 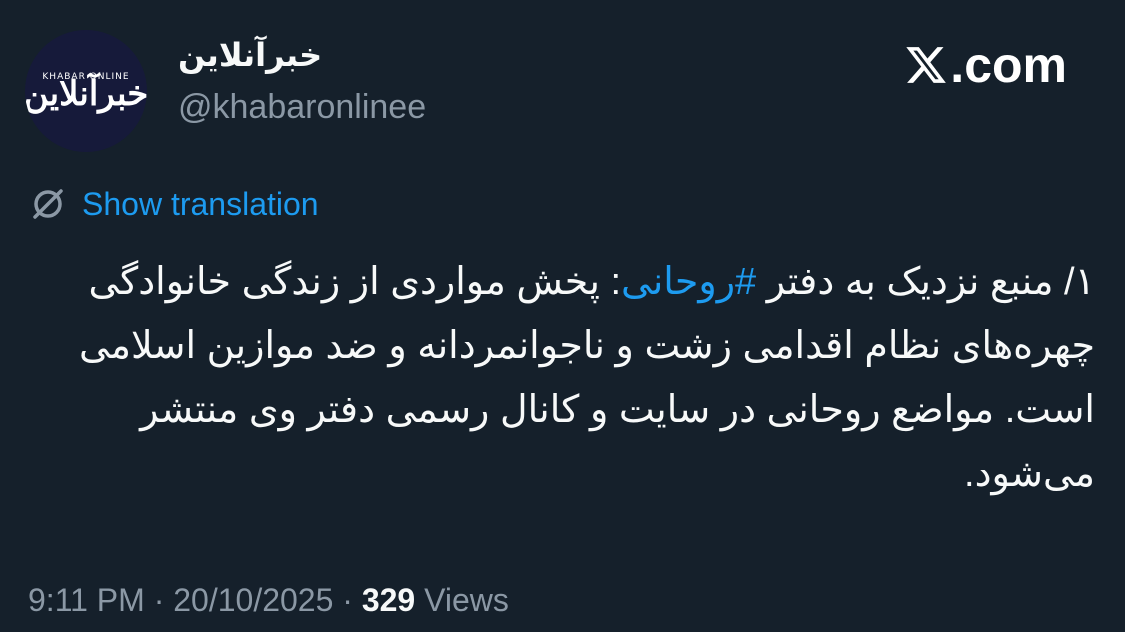 What do you see at coordinates (462, 600) in the screenshot?
I see `views-label: Views` at bounding box center [462, 600].